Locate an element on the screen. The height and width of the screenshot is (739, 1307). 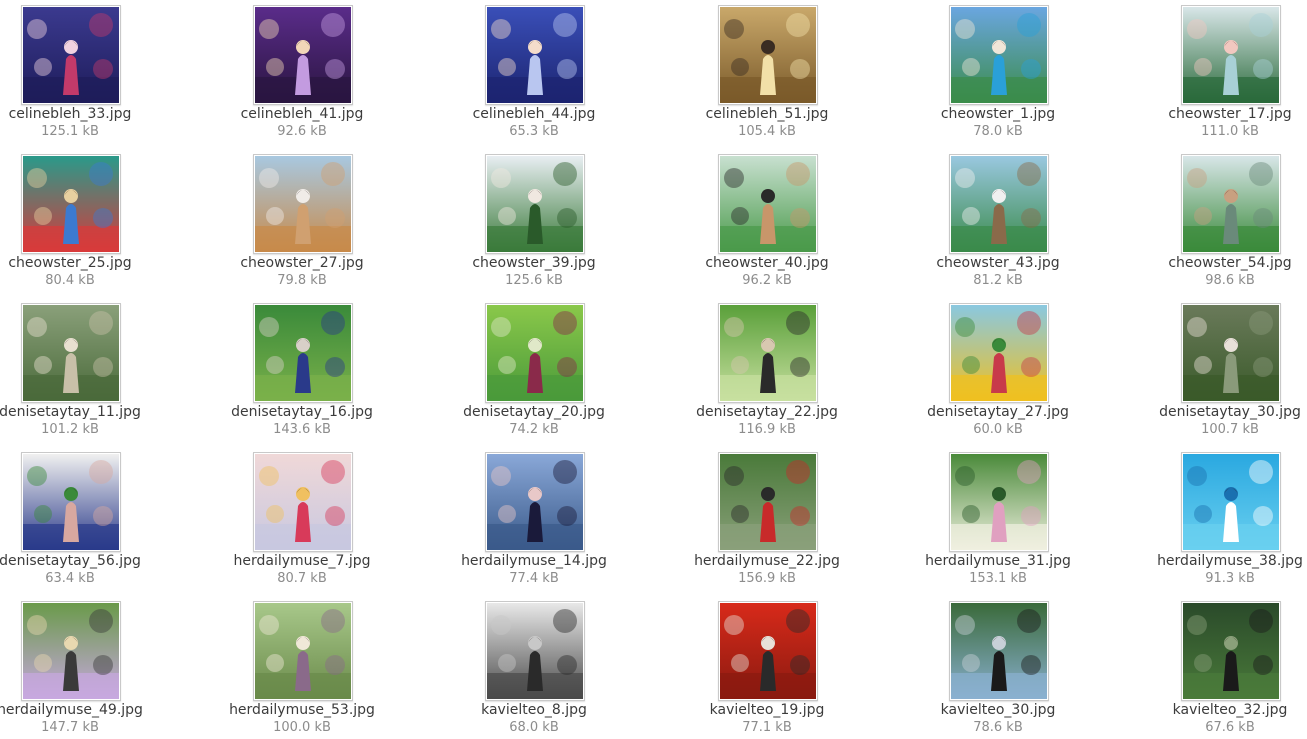
file-item: denisetaytay_20.jpg 74.2 kB is located at coordinates (534, 368).